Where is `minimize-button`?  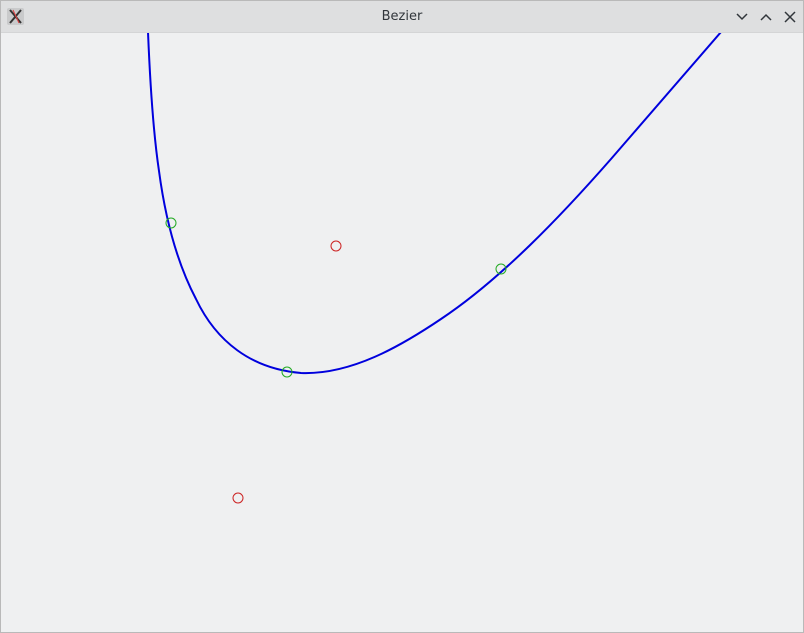 minimize-button is located at coordinates (742, 17).